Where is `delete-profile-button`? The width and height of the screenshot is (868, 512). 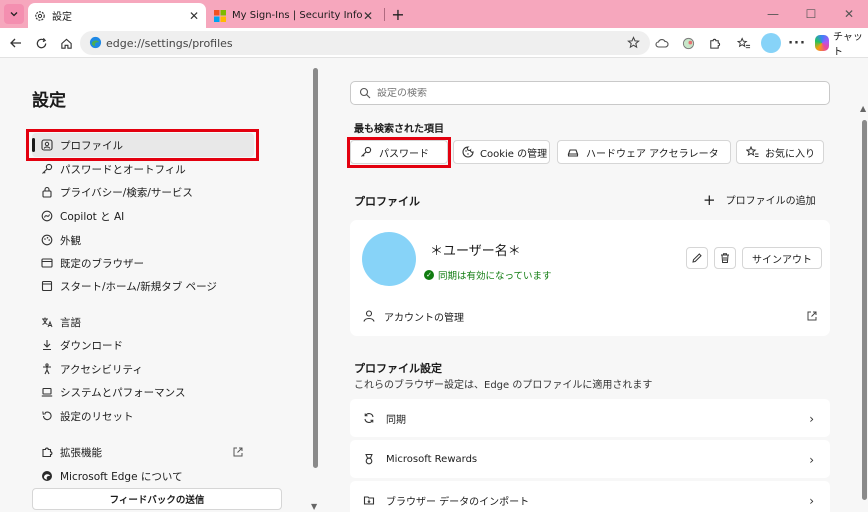
delete-profile-button is located at coordinates (725, 258).